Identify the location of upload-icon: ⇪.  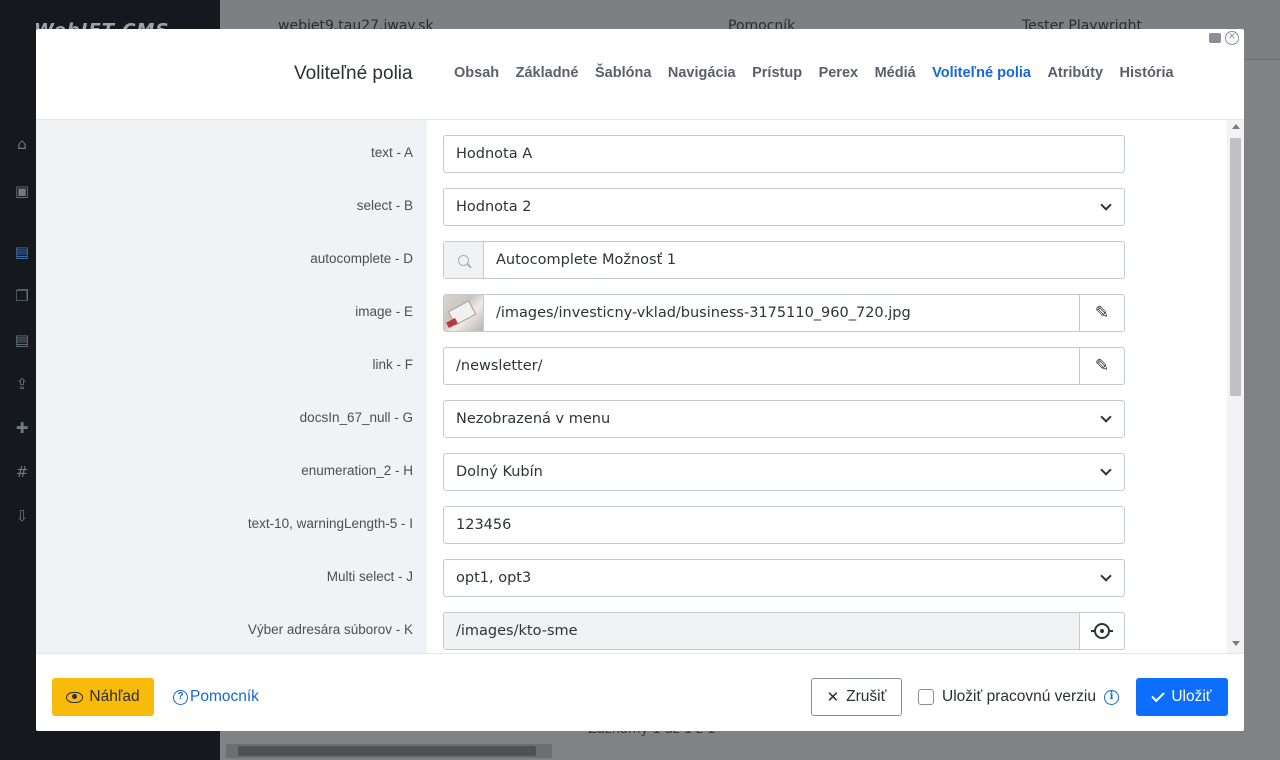
(22, 384).